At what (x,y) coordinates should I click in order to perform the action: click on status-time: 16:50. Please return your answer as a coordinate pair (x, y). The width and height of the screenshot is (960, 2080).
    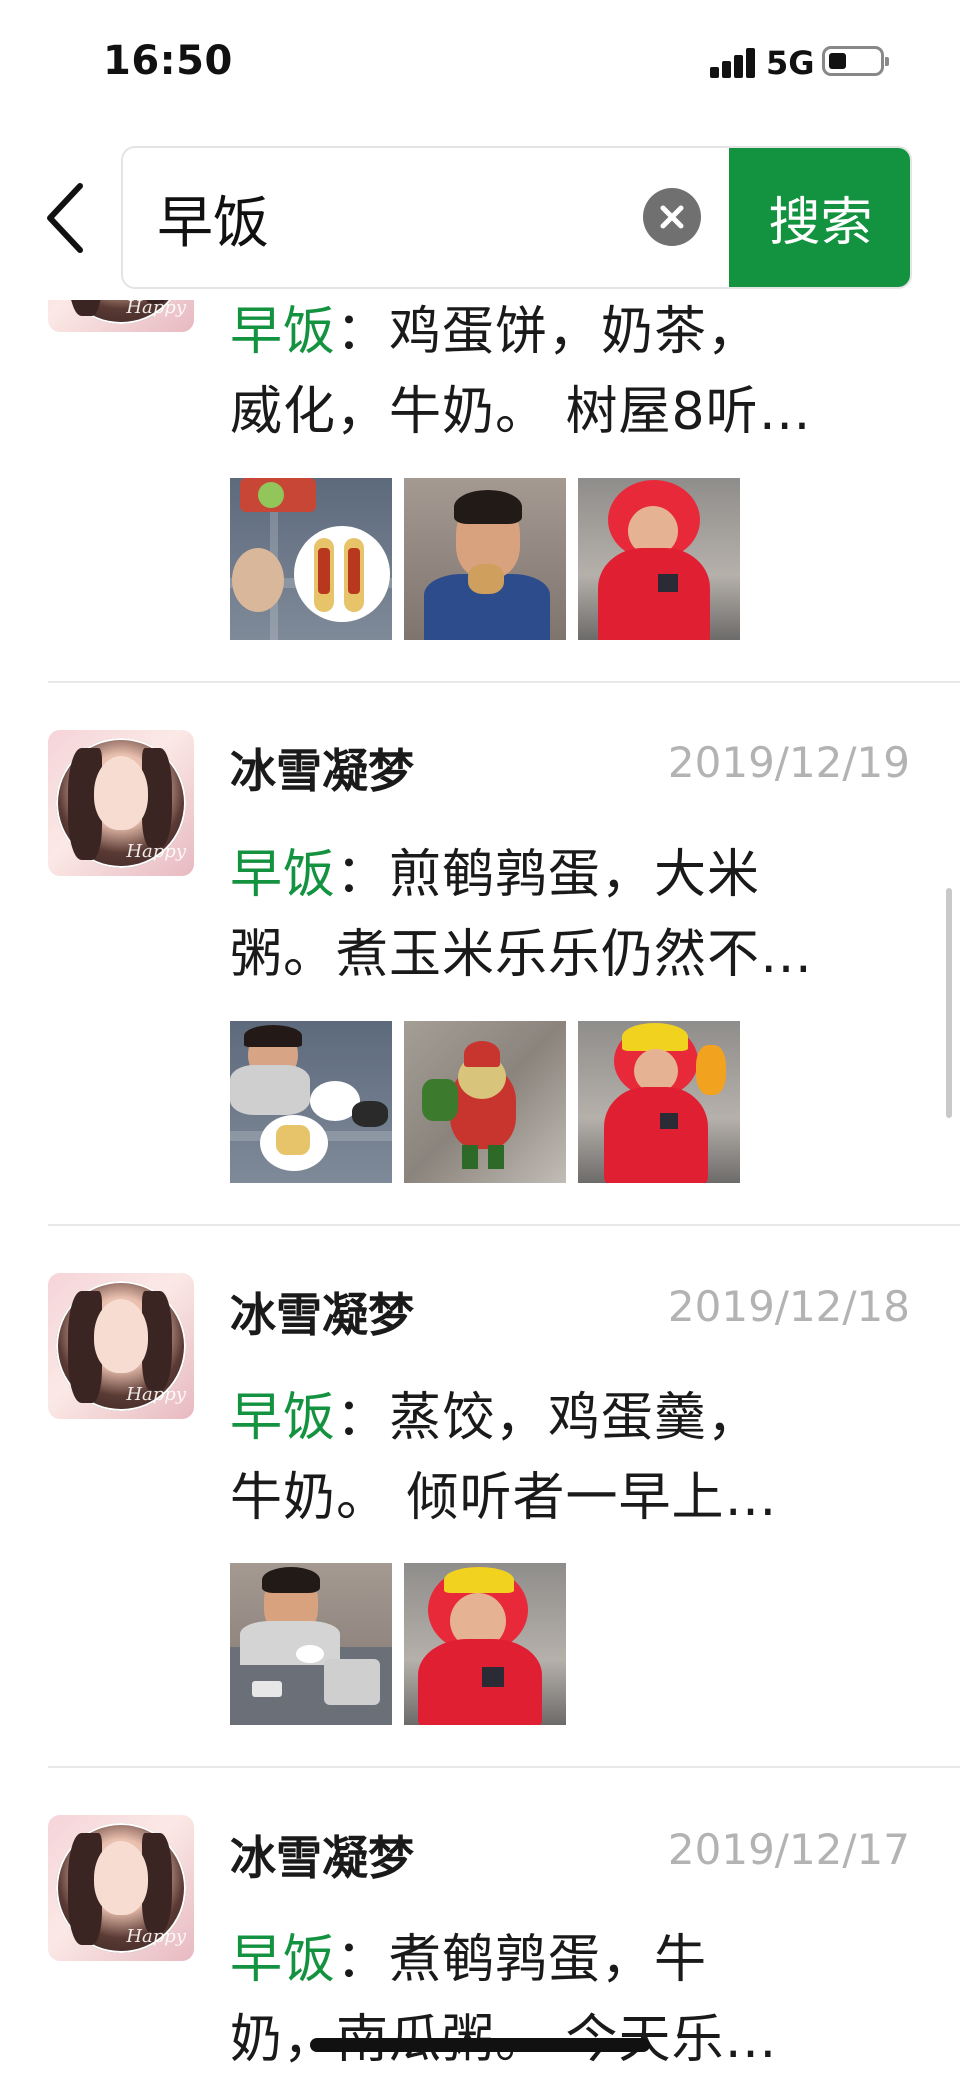
    Looking at the image, I should click on (168, 61).